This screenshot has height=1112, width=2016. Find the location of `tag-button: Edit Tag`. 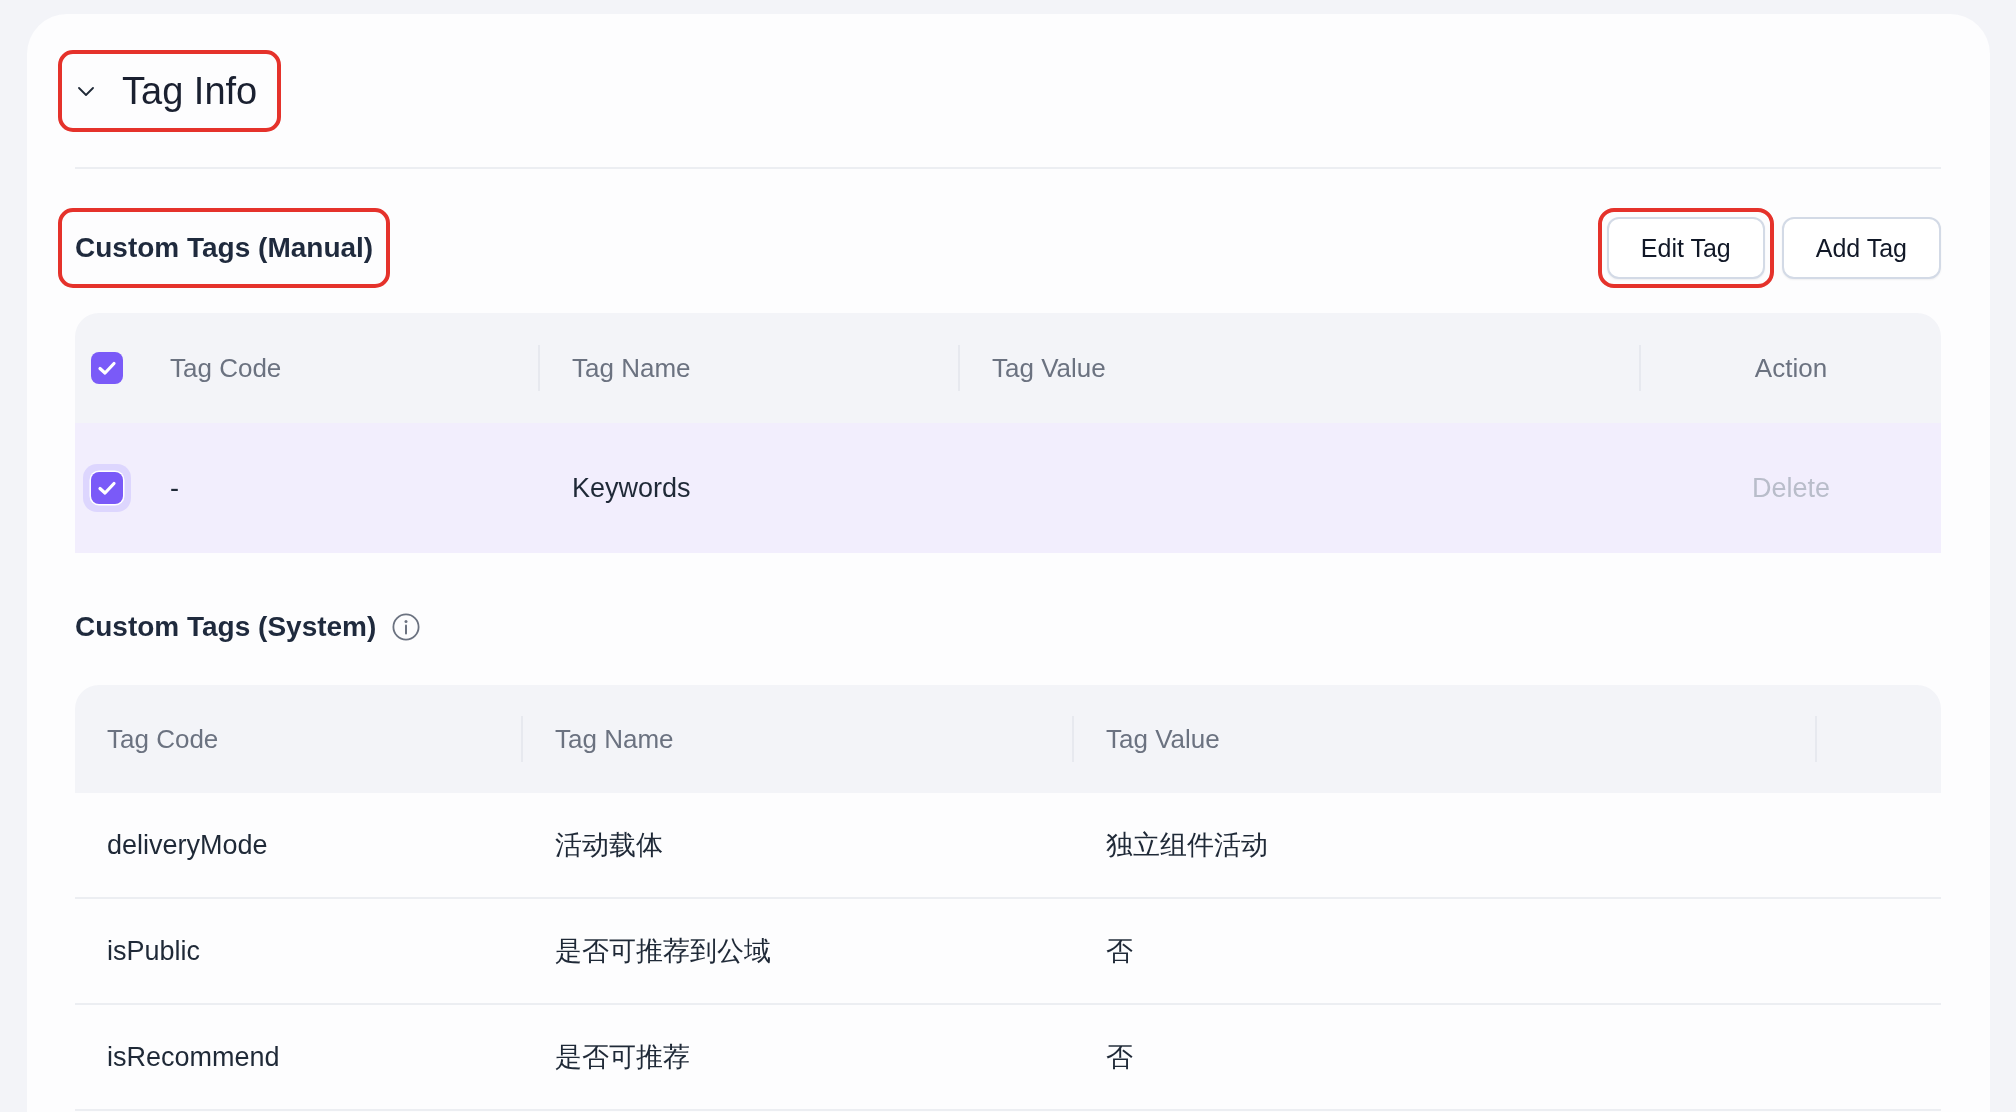

tag-button: Edit Tag is located at coordinates (1685, 248).